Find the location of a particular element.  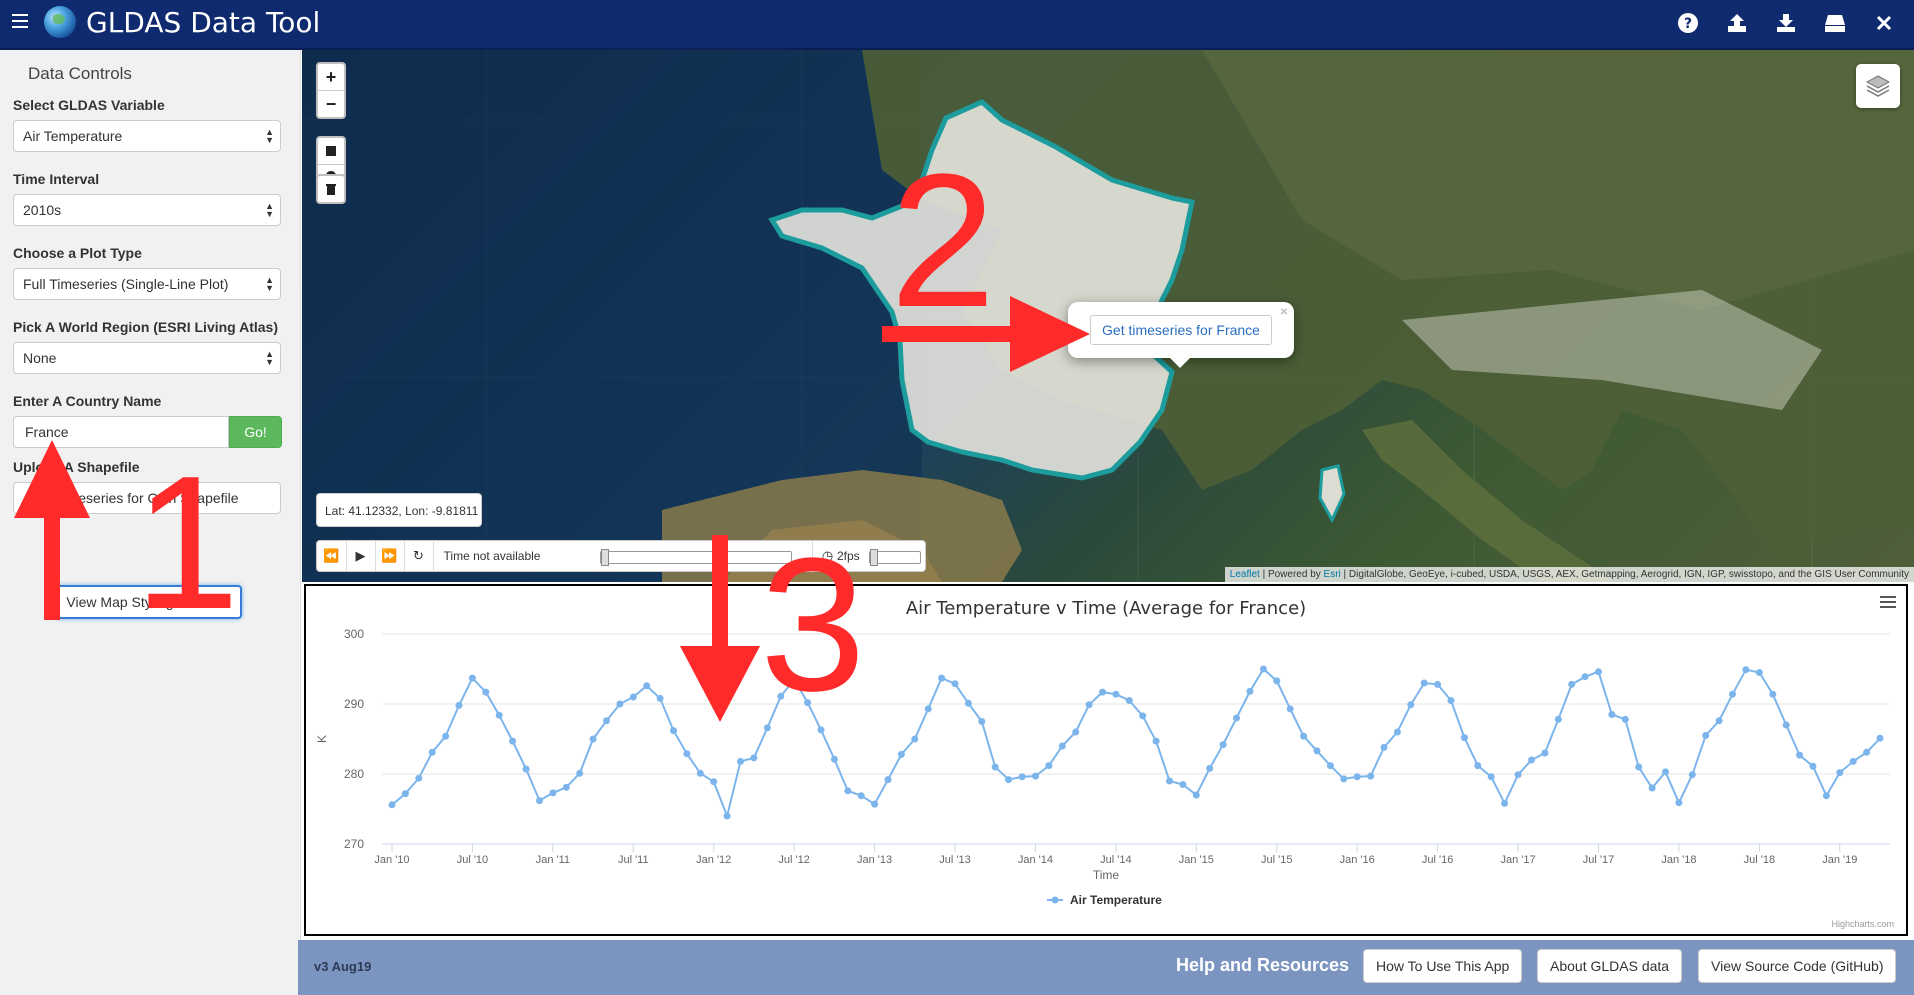

header-icon-group: ? is located at coordinates (1786, 23).